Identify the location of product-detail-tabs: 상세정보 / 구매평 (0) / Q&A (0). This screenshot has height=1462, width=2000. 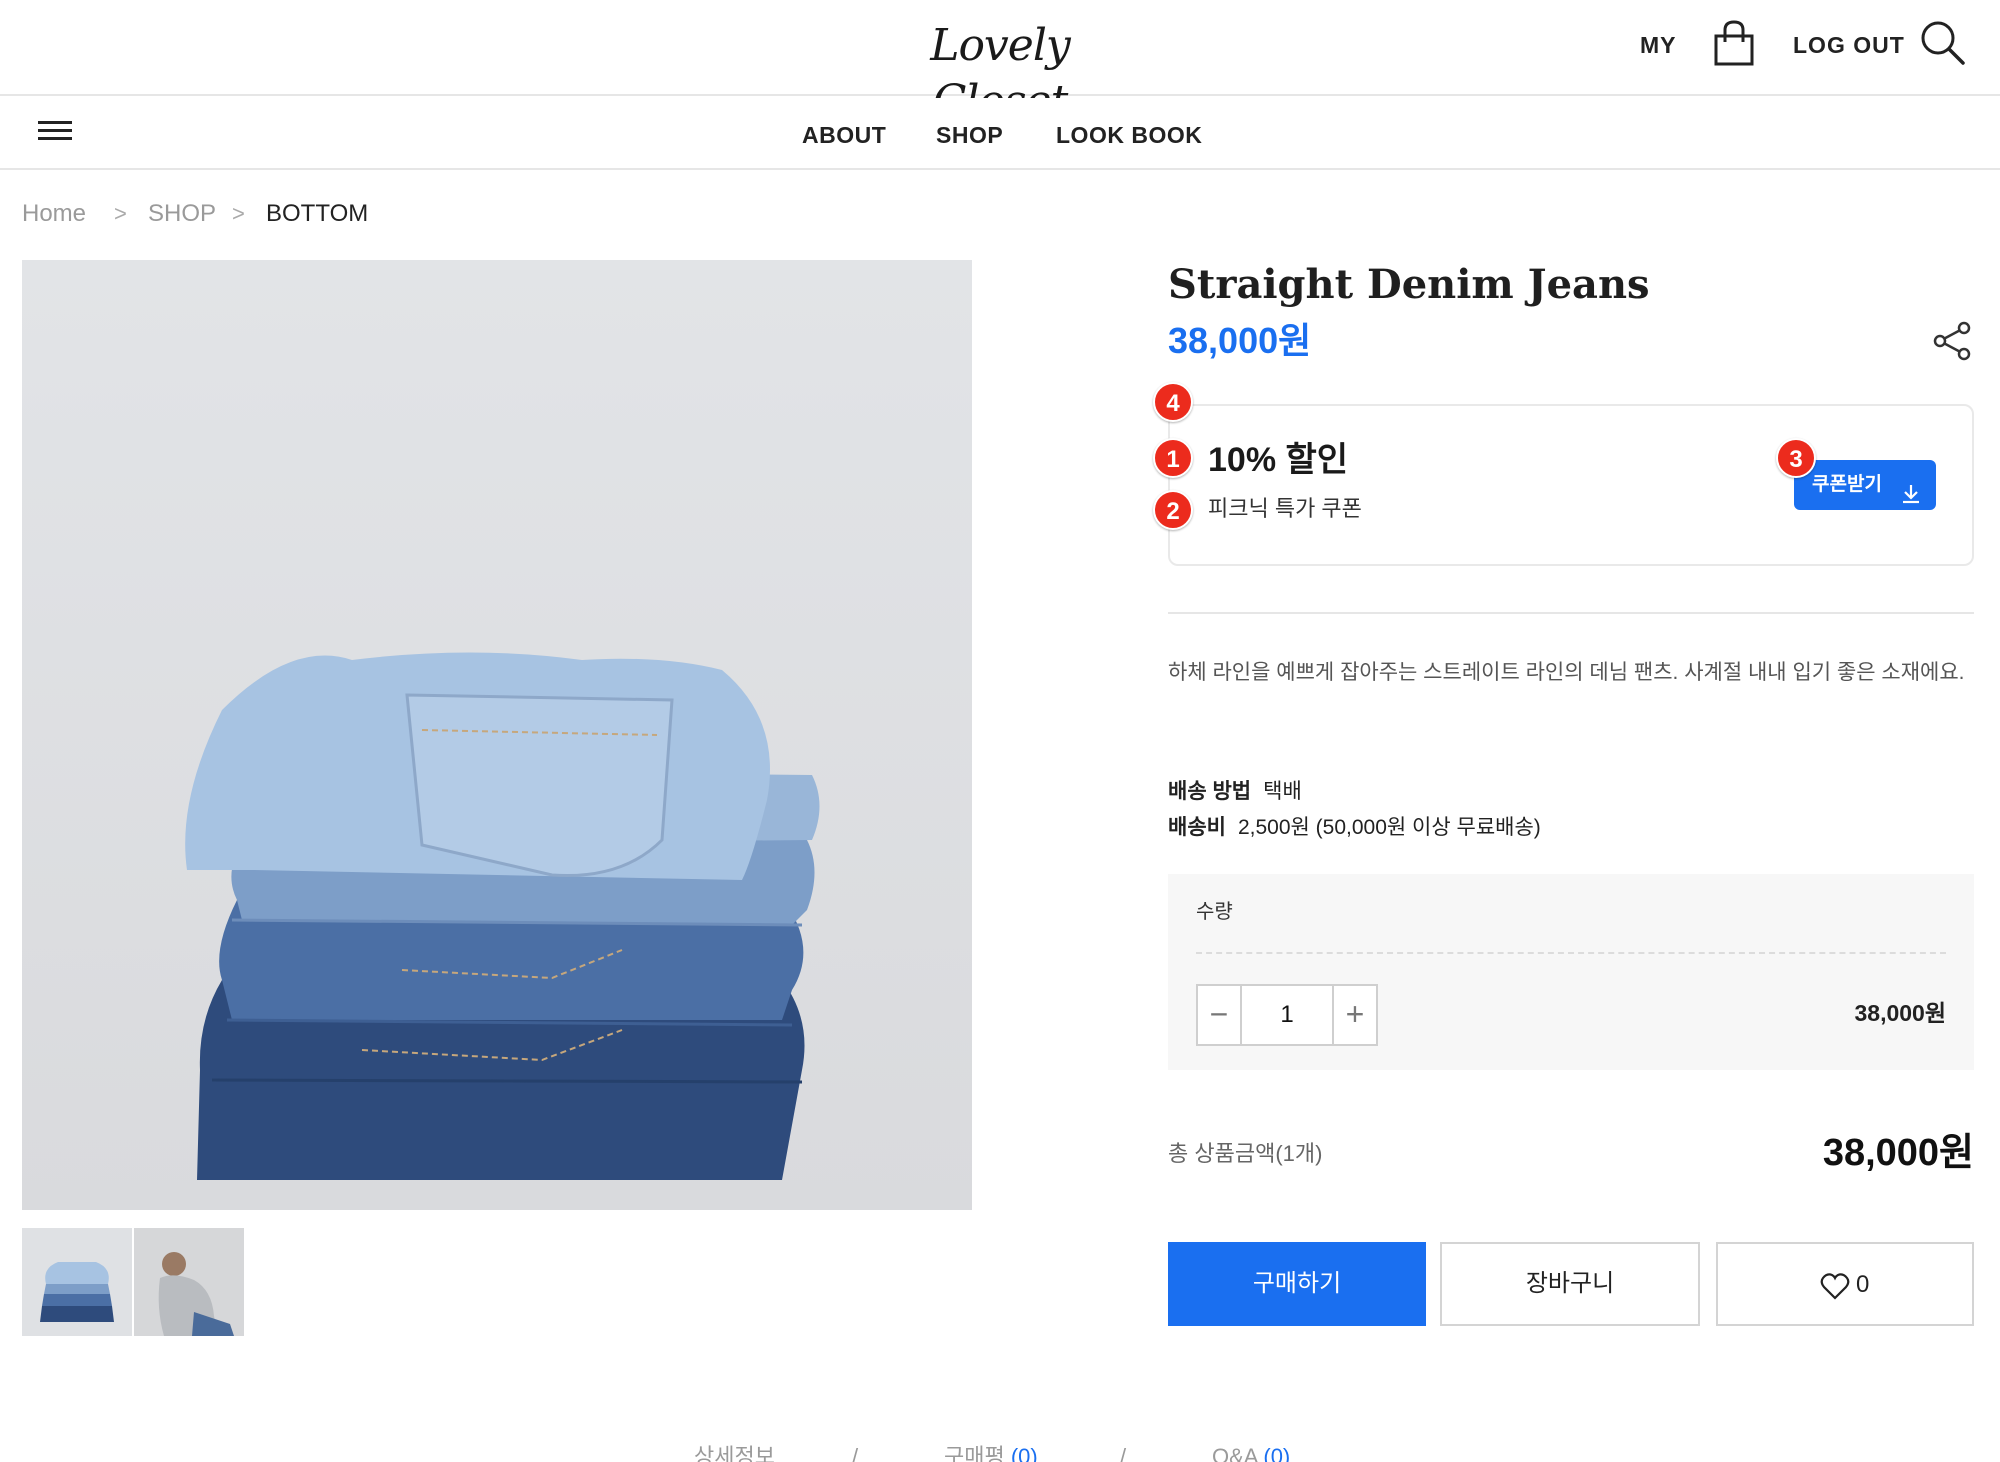
(1000, 1451).